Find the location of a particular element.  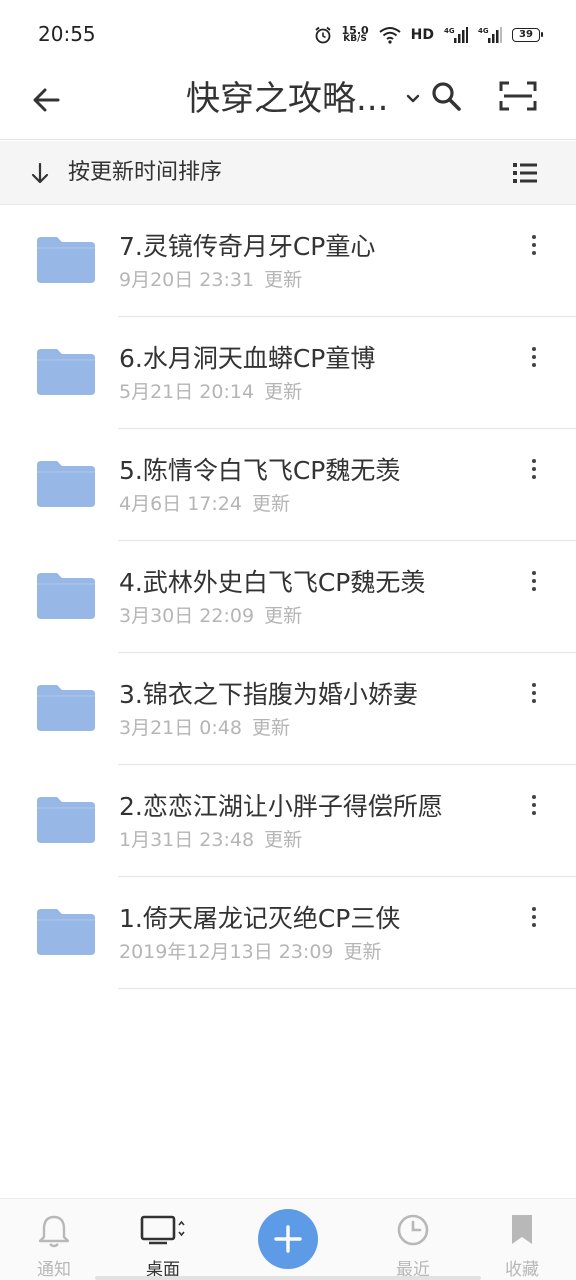

search-button is located at coordinates (446, 96).